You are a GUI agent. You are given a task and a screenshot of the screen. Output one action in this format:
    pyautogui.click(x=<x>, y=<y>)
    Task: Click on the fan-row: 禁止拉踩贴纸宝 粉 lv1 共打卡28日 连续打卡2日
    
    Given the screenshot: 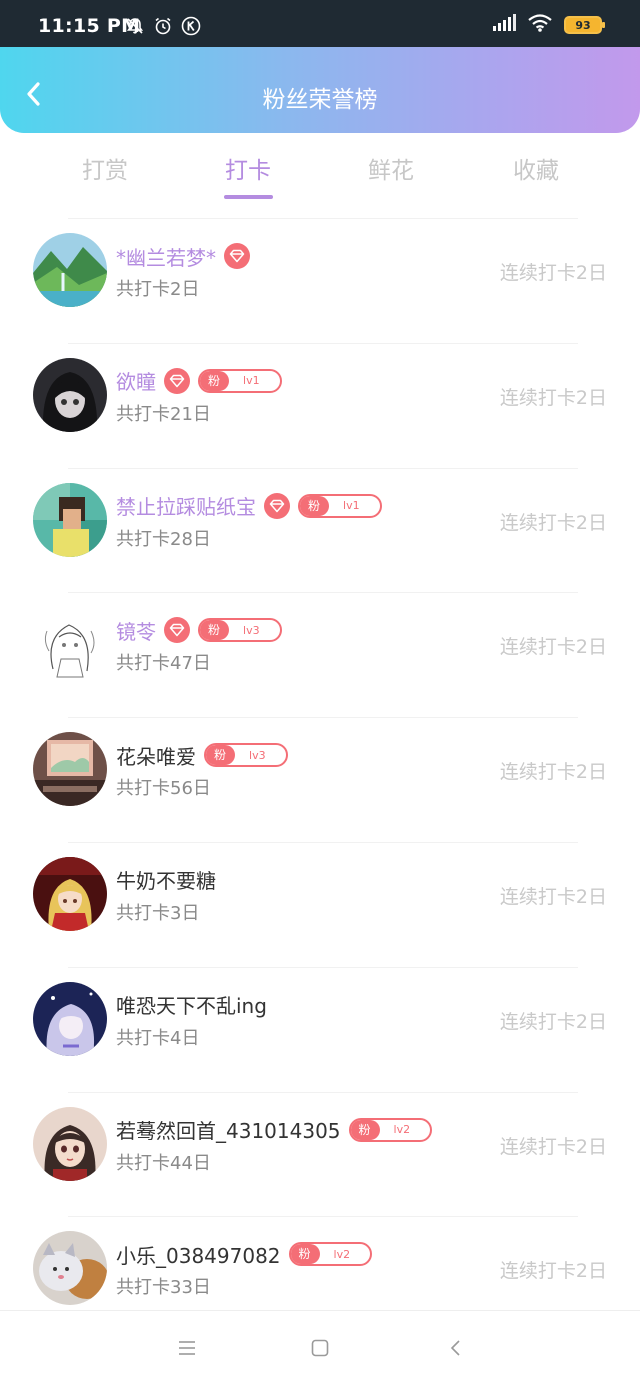 What is the action you would take?
    pyautogui.click(x=320, y=530)
    